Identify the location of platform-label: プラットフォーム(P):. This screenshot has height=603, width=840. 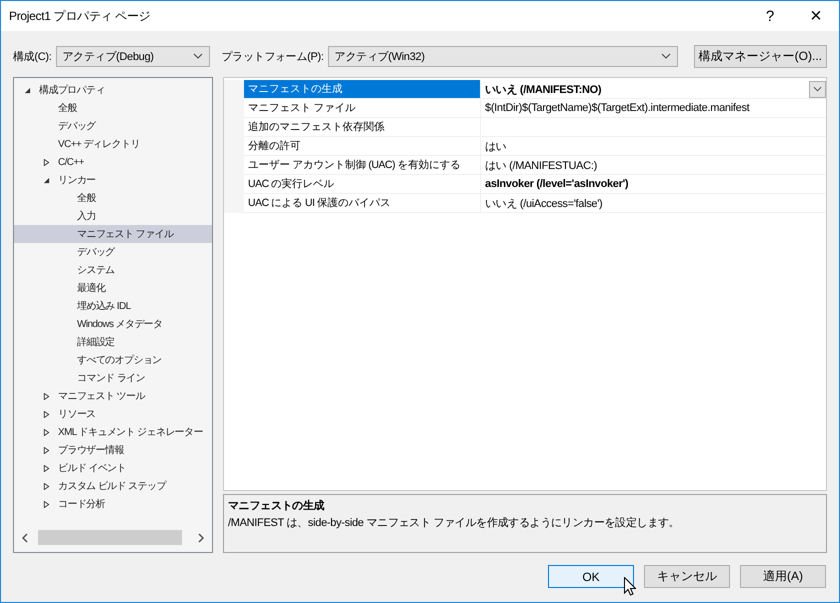
(273, 57).